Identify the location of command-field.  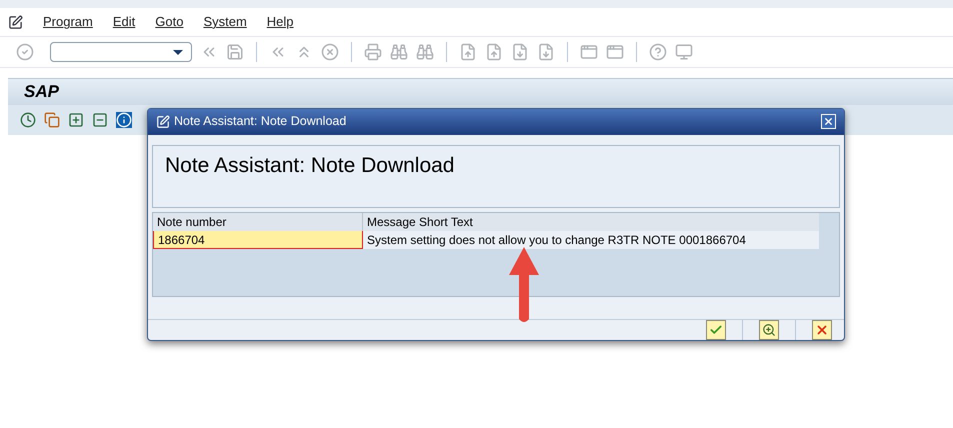
(121, 52).